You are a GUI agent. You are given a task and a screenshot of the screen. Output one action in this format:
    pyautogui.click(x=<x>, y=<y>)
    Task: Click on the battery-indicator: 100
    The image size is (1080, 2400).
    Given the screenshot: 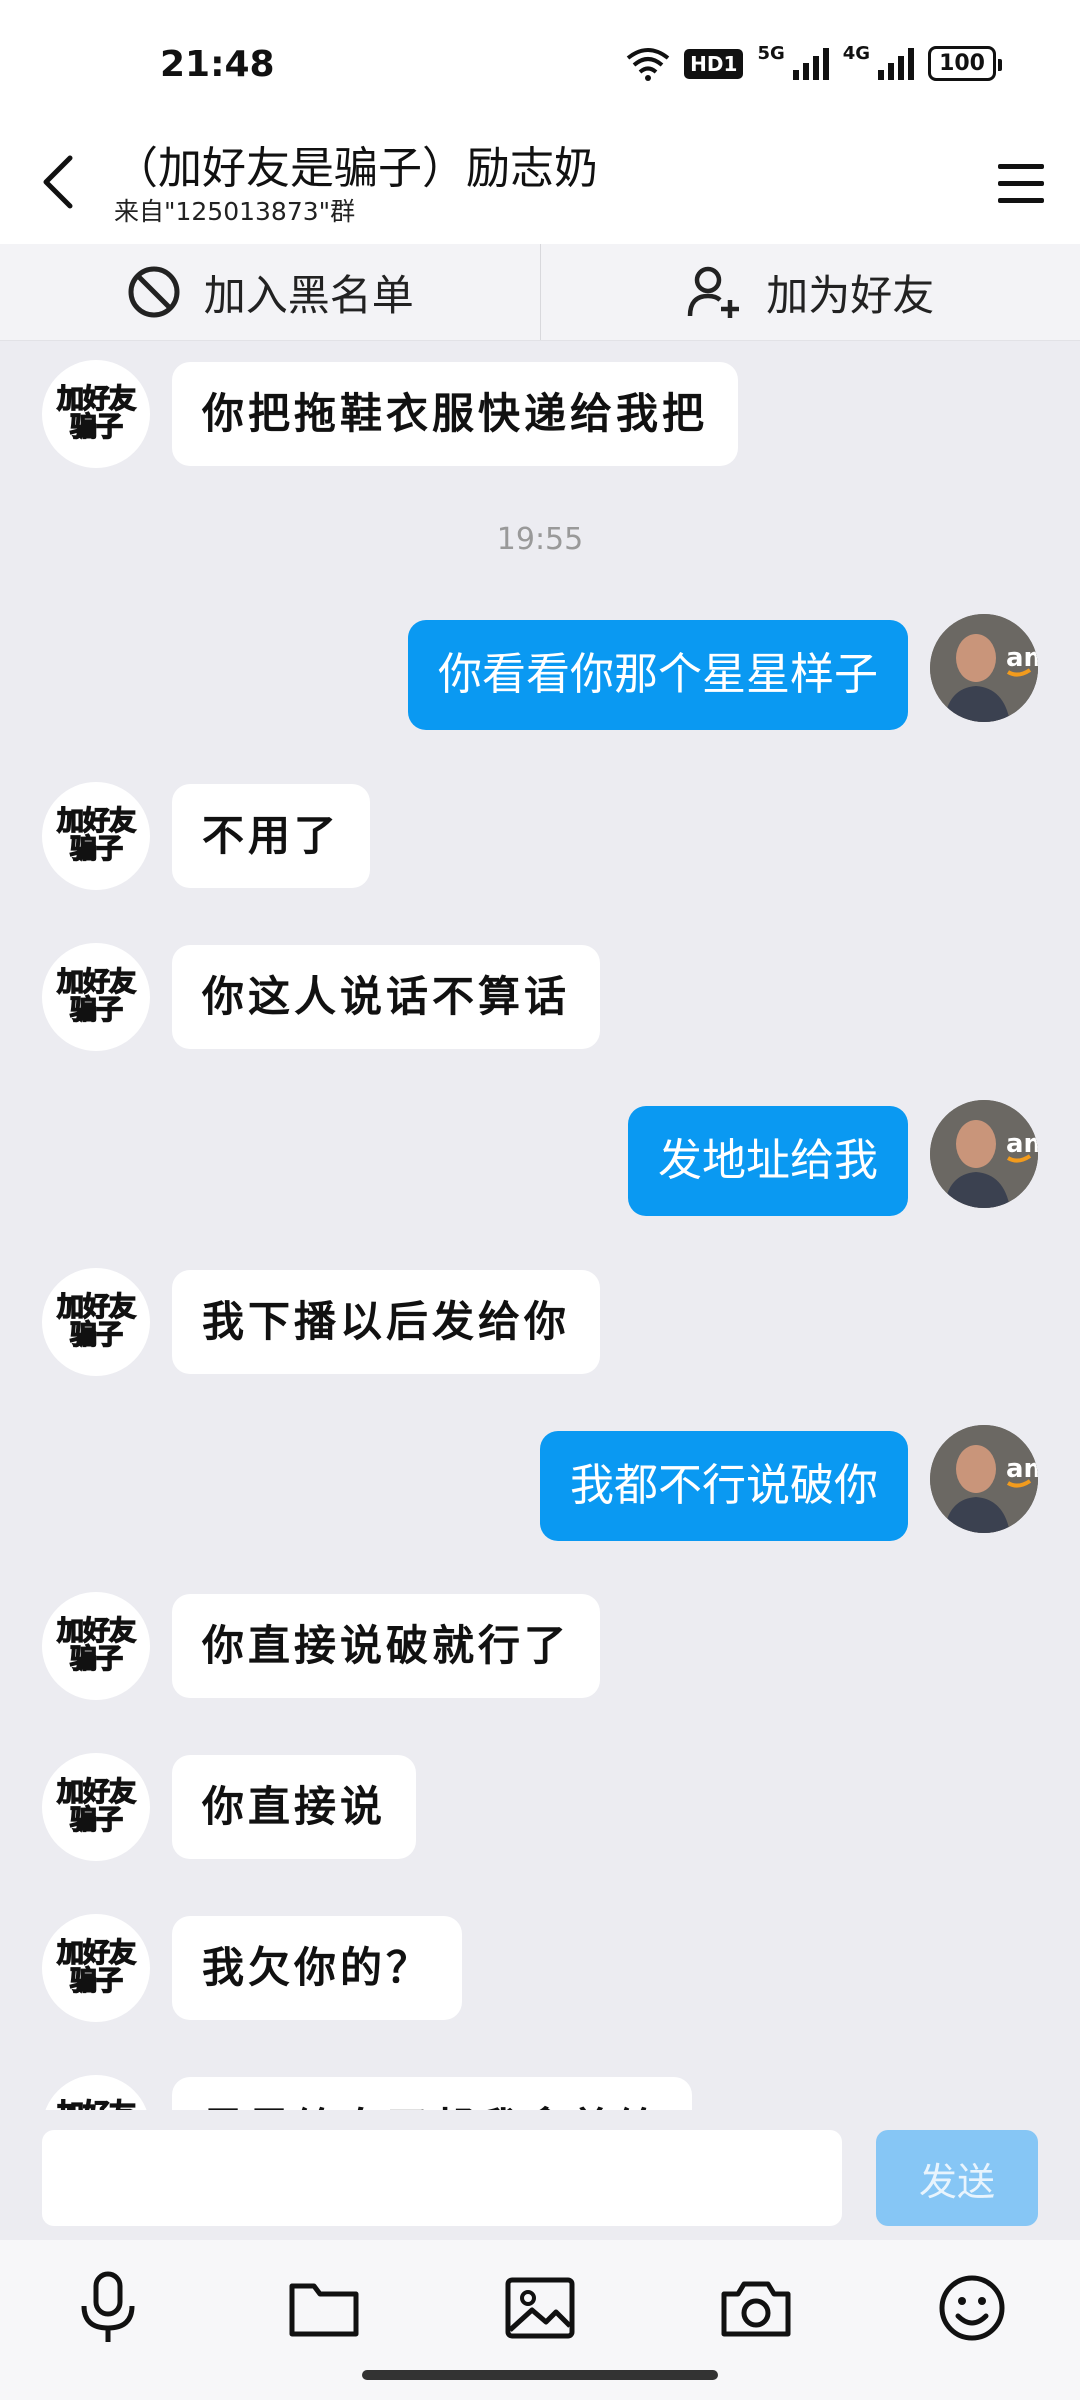 What is the action you would take?
    pyautogui.click(x=965, y=63)
    